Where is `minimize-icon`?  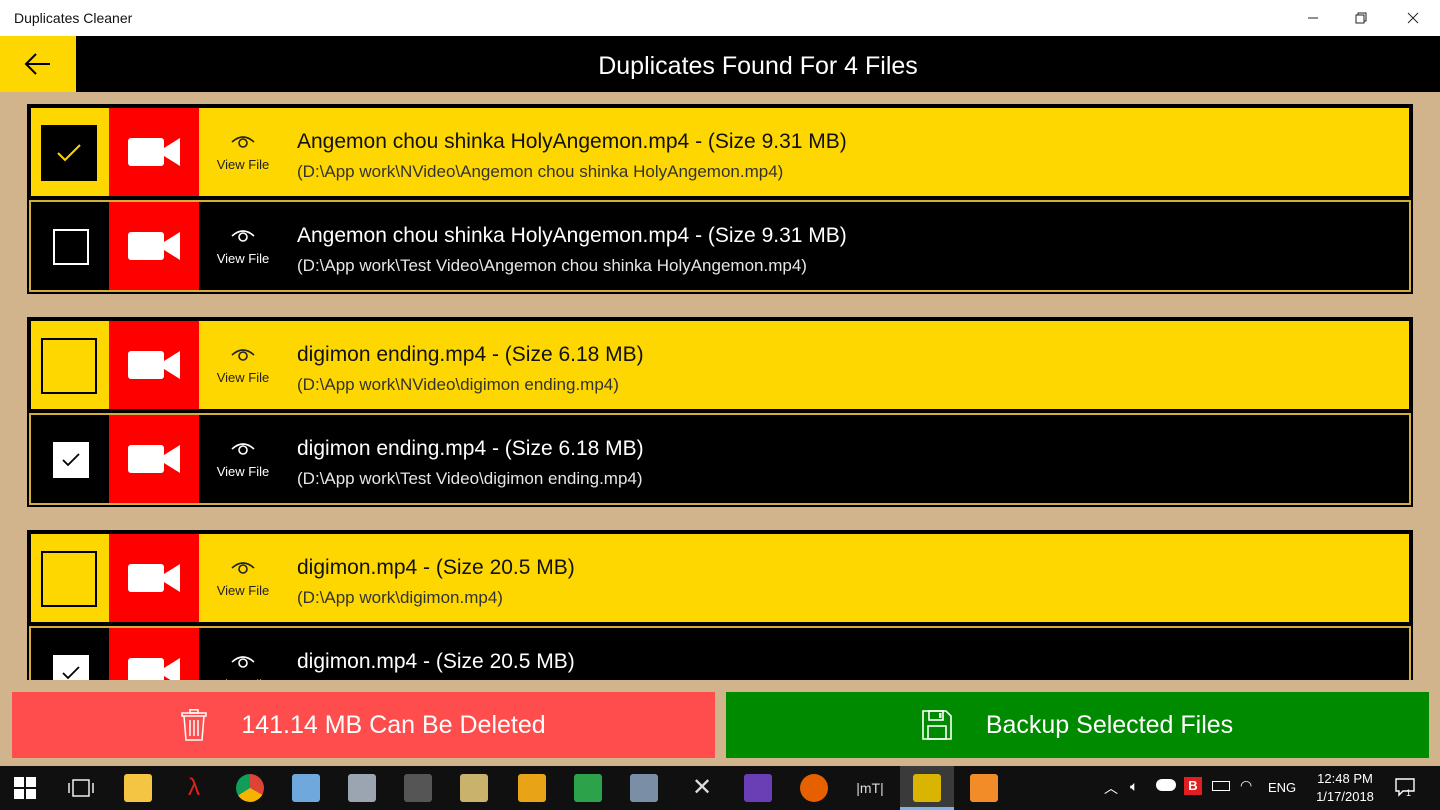
minimize-icon is located at coordinates (1313, 18).